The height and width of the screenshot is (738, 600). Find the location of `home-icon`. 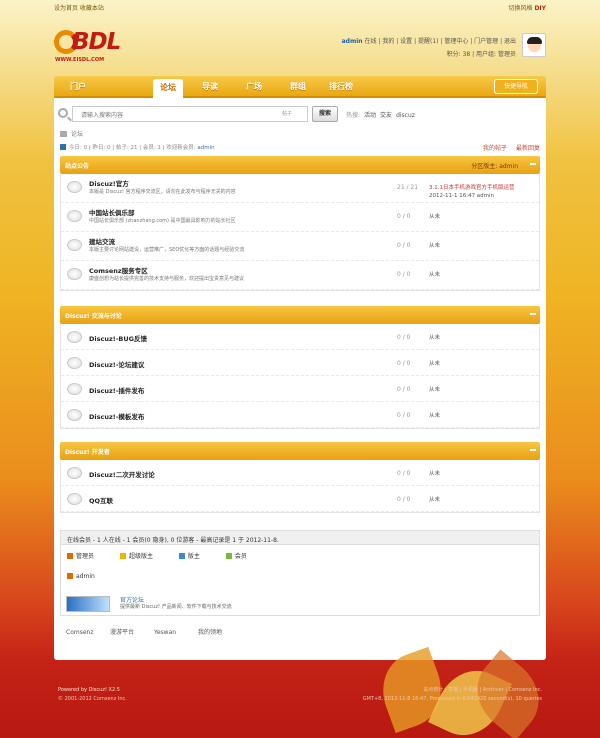

home-icon is located at coordinates (63, 134).